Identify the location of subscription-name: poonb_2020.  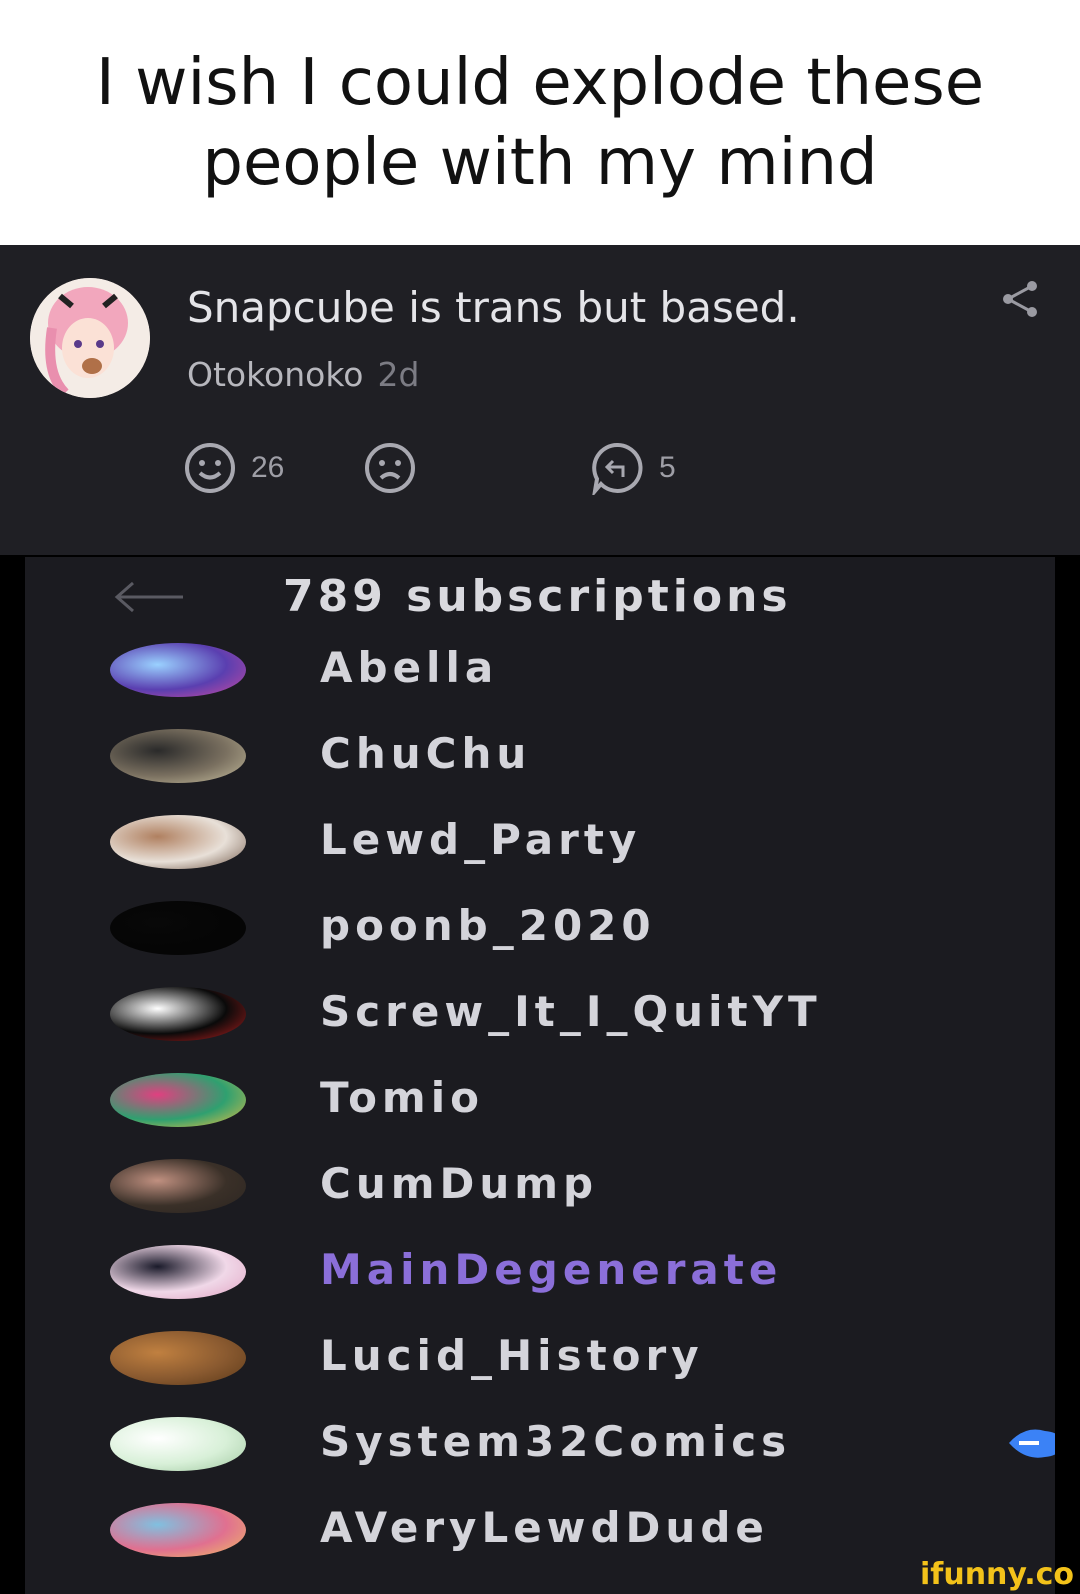
(488, 925).